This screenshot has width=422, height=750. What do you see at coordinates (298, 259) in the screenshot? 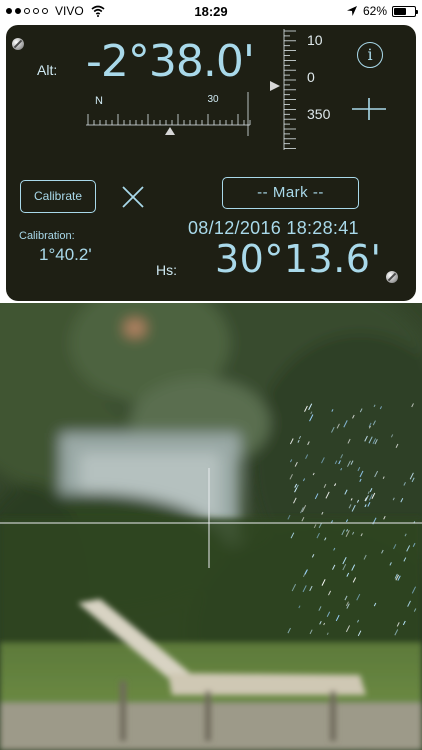
I see `hs-value: 30°13.6'` at bounding box center [298, 259].